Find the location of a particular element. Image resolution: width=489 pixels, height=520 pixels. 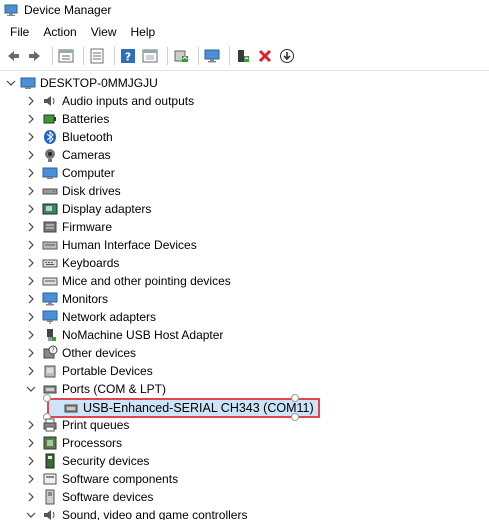

category-label: Other devices is located at coordinates (99, 353).